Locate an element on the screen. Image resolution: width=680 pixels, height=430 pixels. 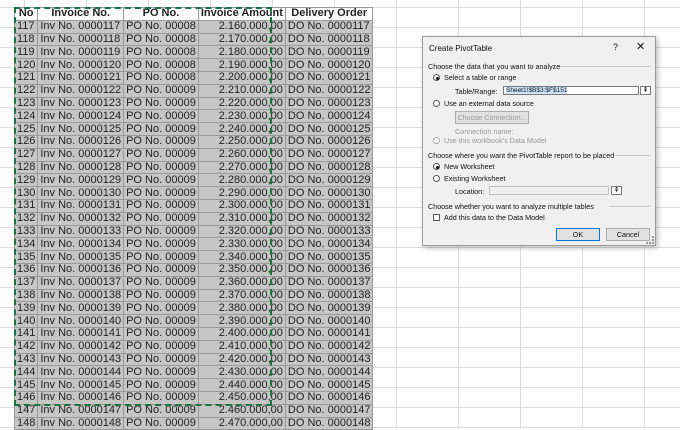
header-cell: Invoice Amount is located at coordinates (241, 14).